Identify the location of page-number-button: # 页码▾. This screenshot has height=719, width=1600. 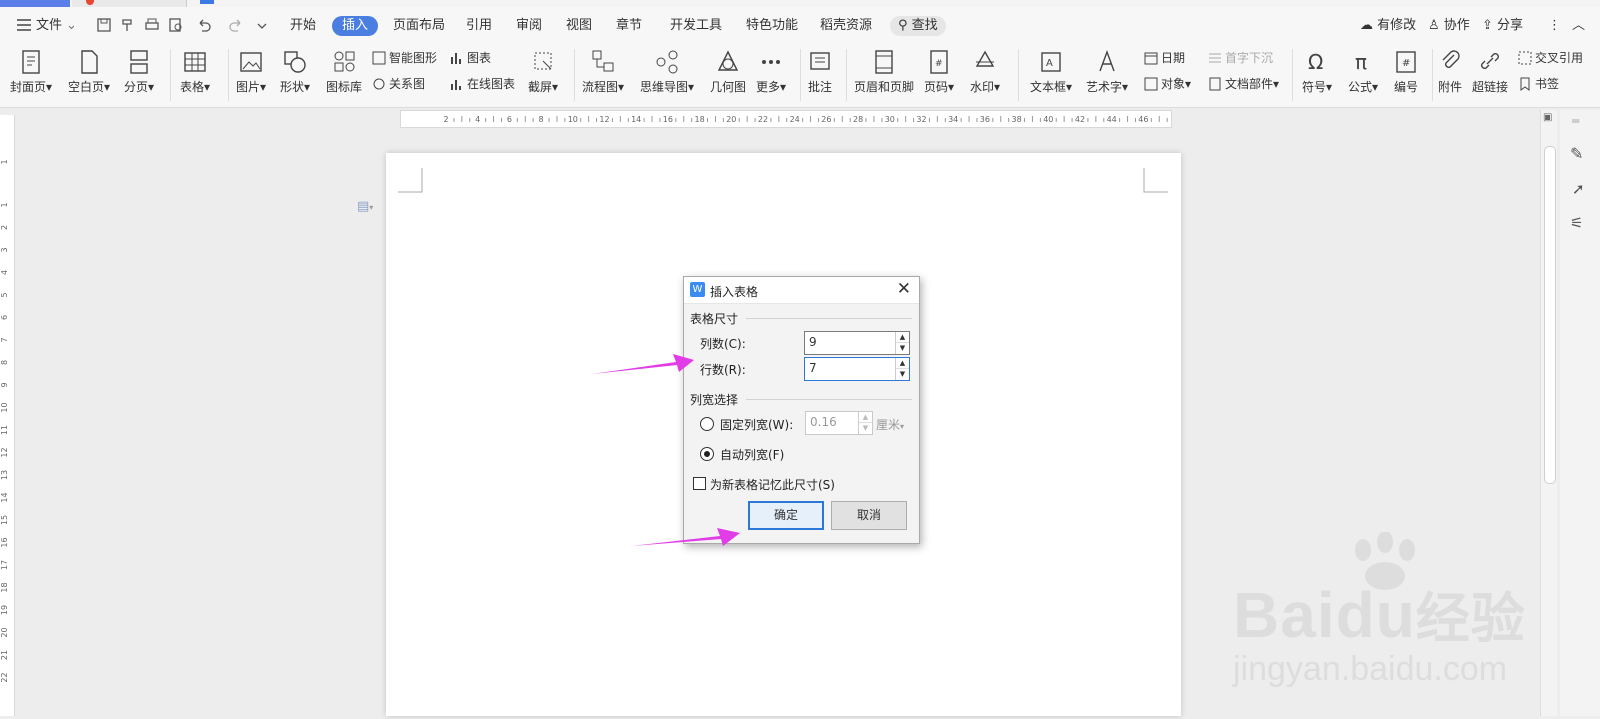
(939, 72).